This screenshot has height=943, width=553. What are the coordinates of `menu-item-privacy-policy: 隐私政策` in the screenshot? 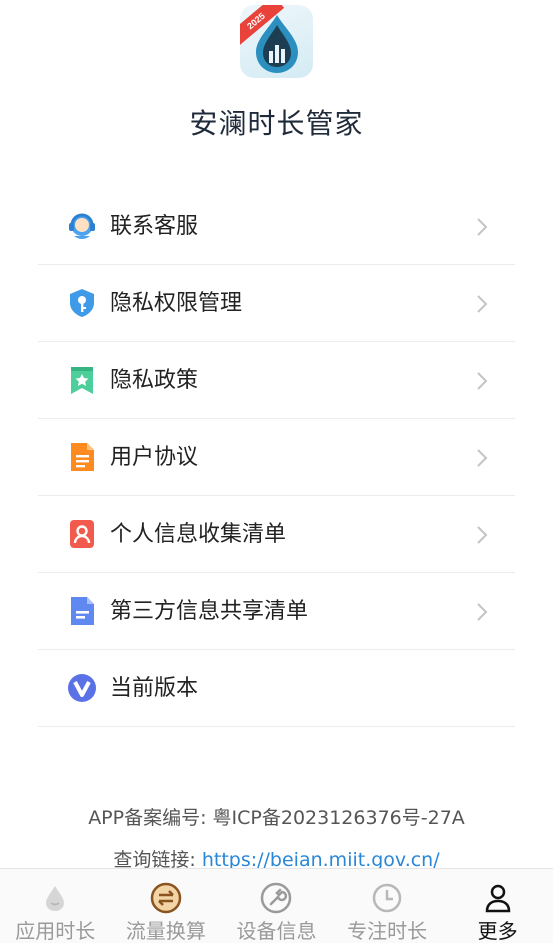 It's located at (276, 380).